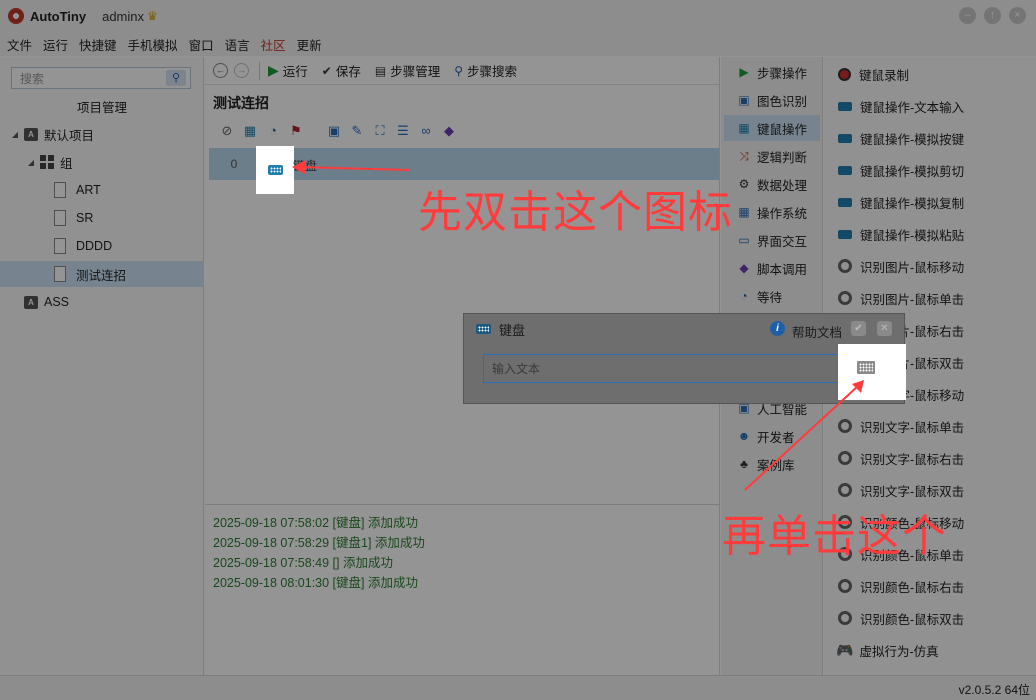 The image size is (1036, 700). Describe the element at coordinates (858, 328) in the screenshot. I see `confirm-icon: ✔` at that location.